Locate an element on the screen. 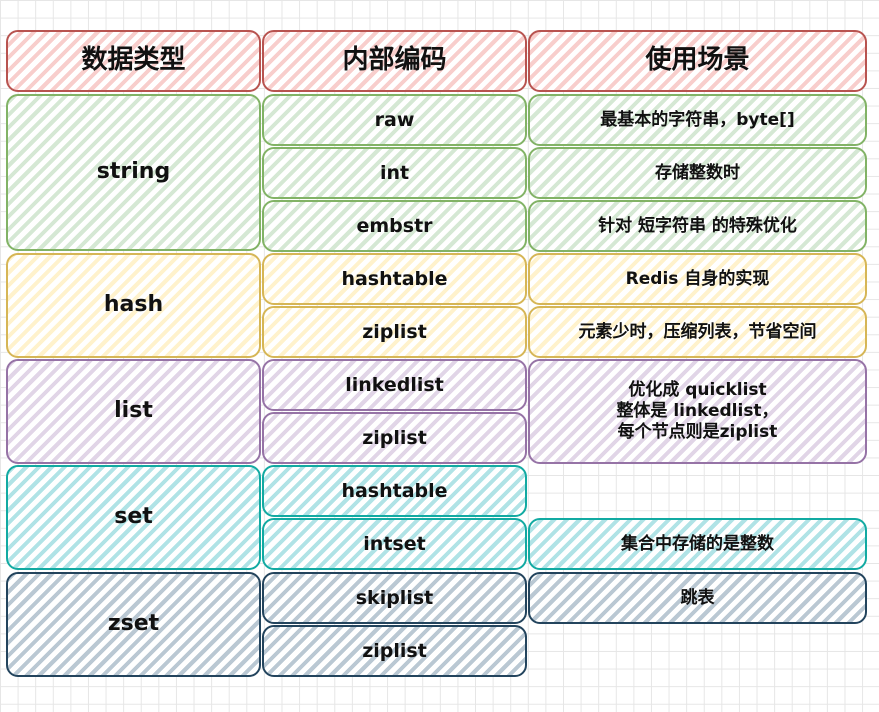  encoding-list-ziplist: ziplist is located at coordinates (394, 438).